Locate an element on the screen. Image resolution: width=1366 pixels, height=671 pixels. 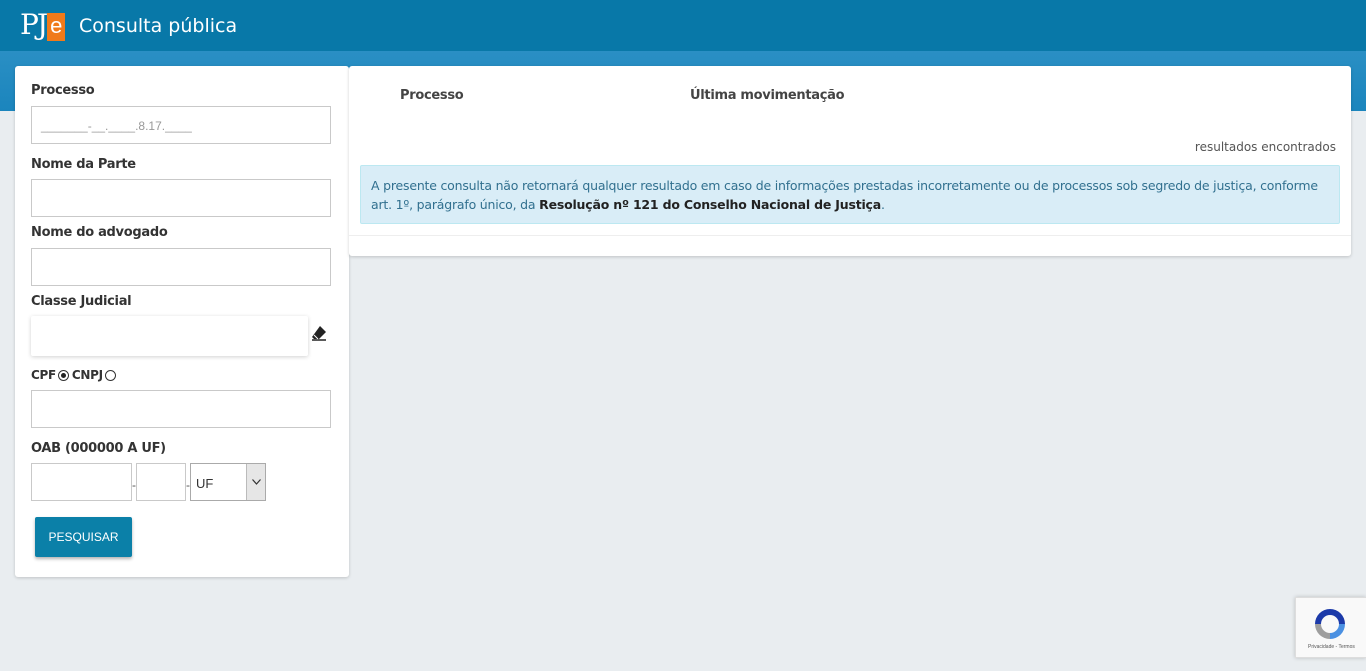
column-header-processo: Processo is located at coordinates (432, 95).